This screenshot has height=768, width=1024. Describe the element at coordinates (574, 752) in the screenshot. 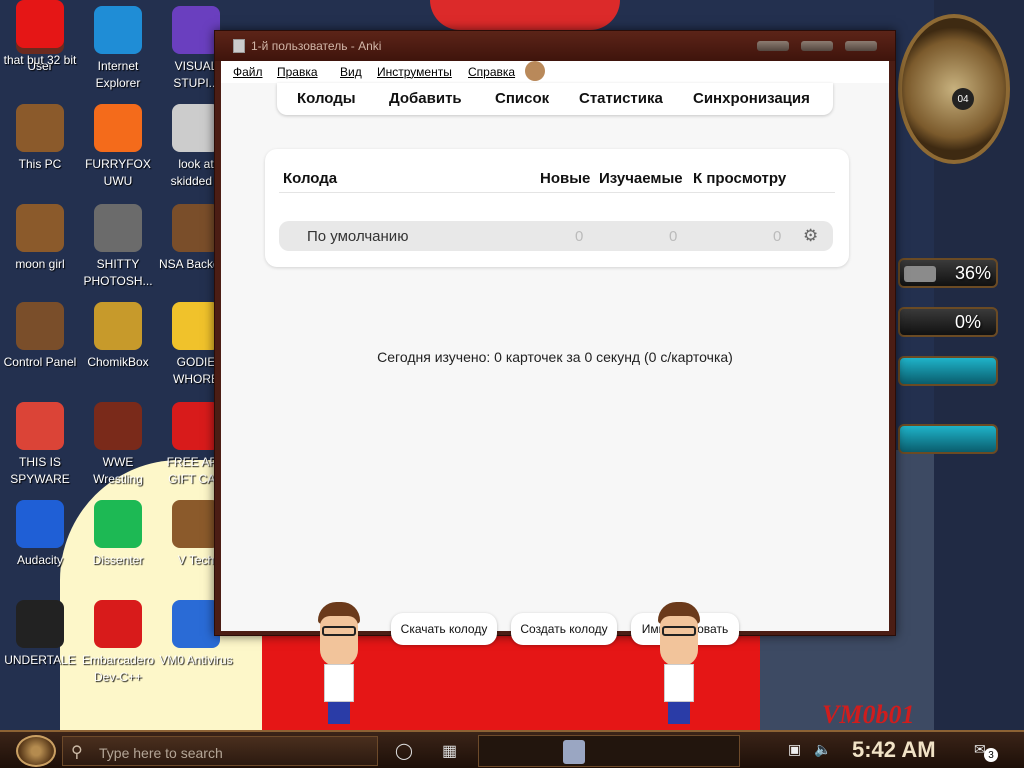

I see `anki-taskbar-icon` at that location.